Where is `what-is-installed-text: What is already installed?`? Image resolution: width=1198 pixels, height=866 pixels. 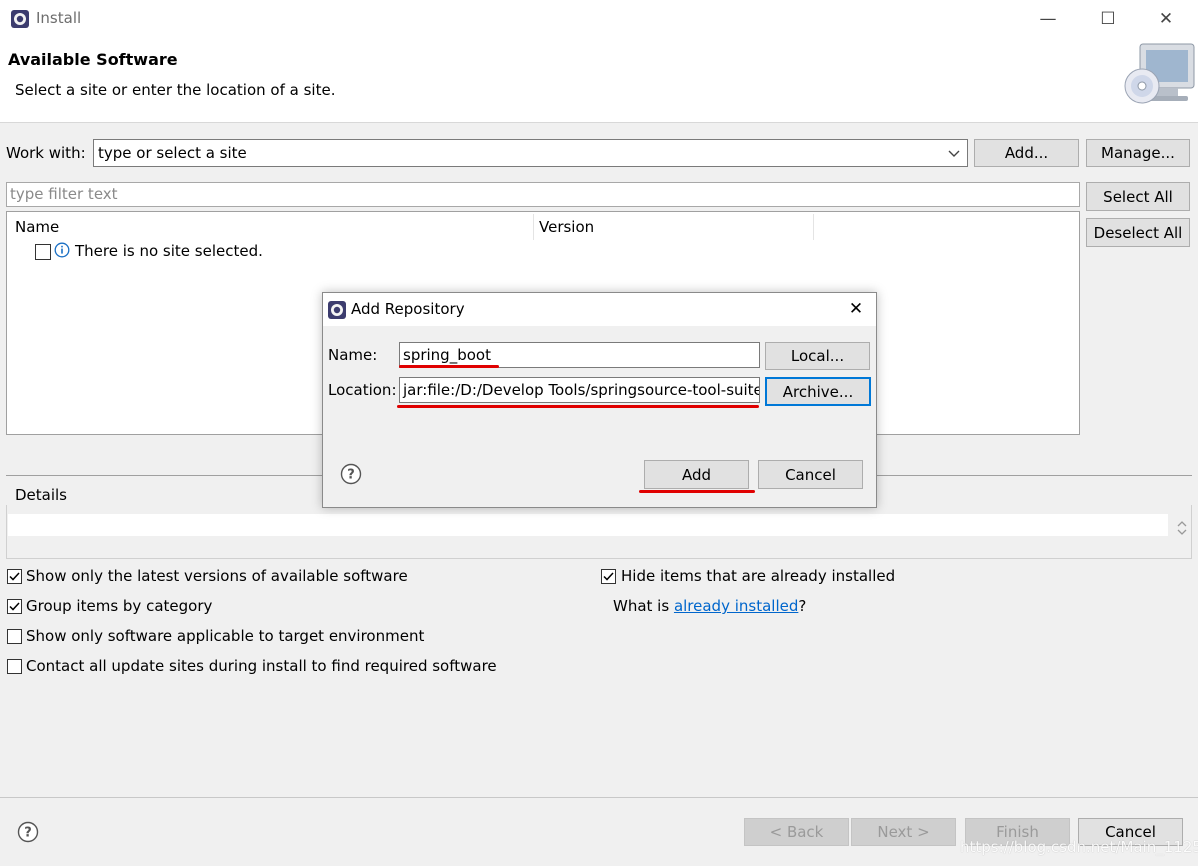
what-is-installed-text: What is already installed? is located at coordinates (709, 606).